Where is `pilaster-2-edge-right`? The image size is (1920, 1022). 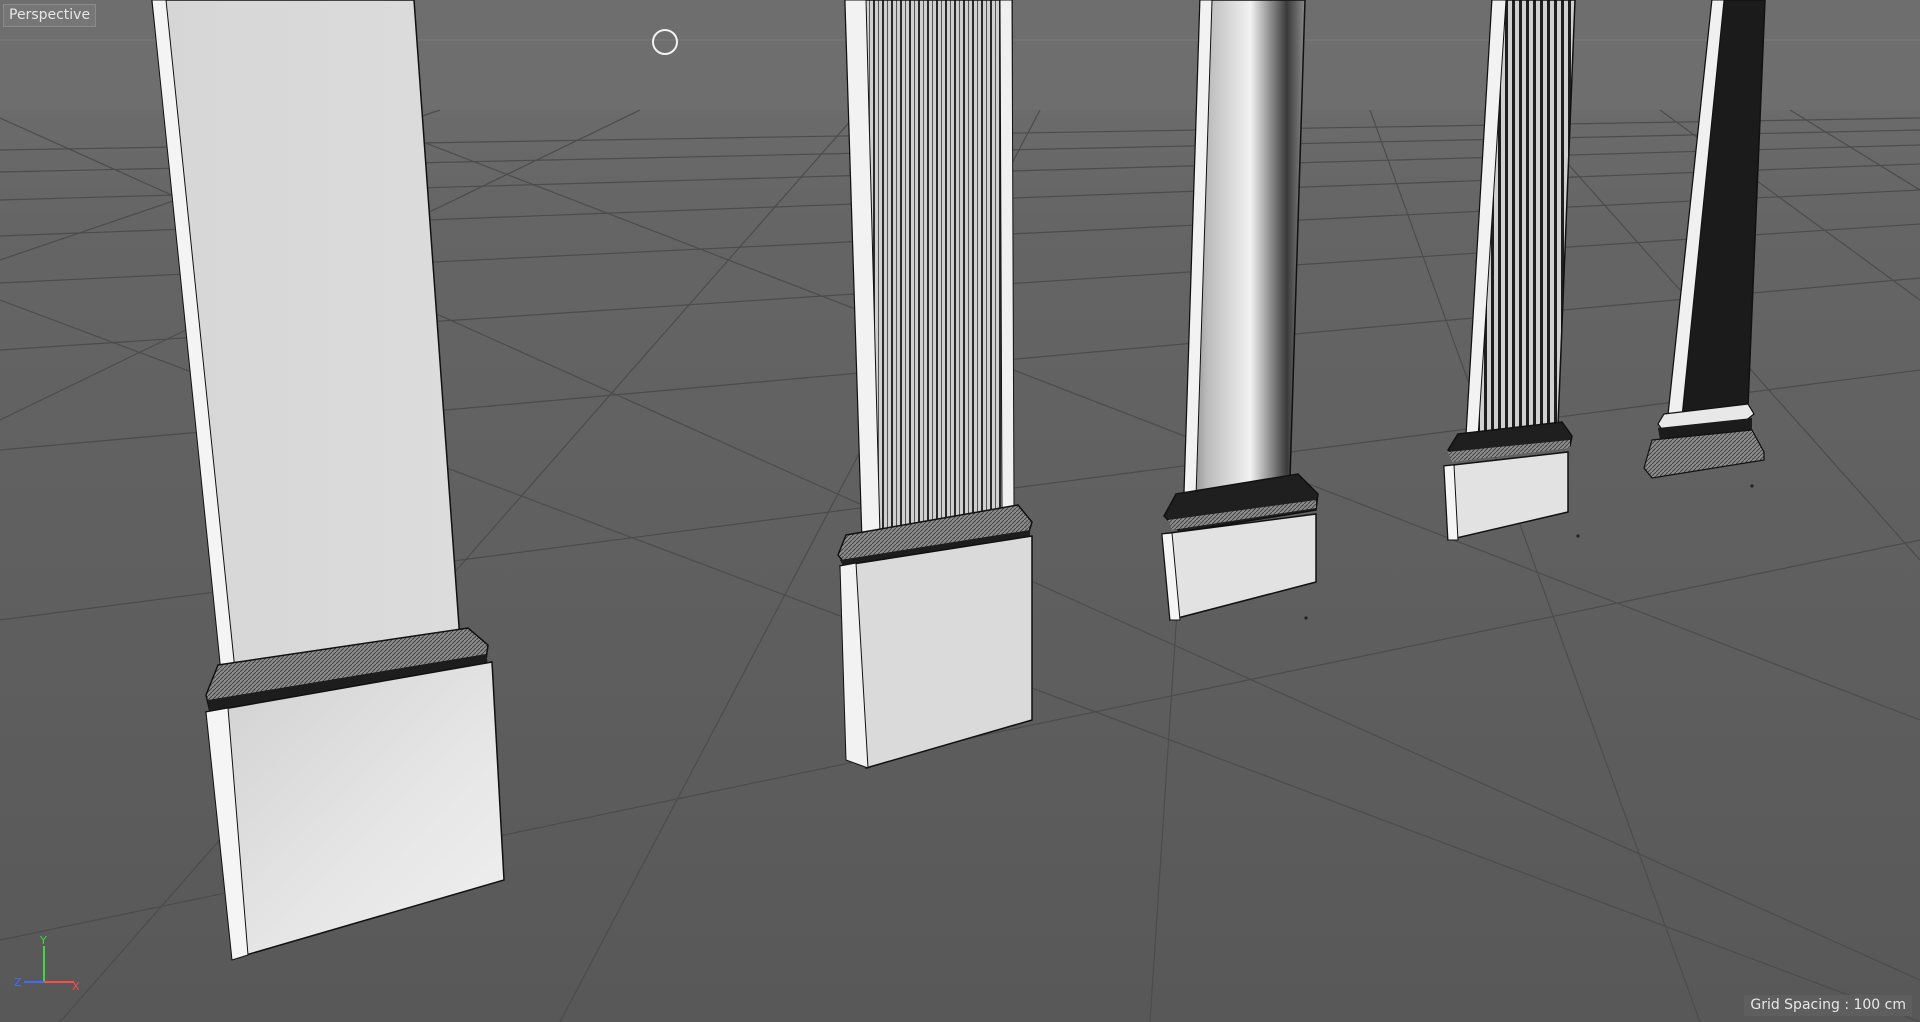 pilaster-2-edge-right is located at coordinates (1007, 255).